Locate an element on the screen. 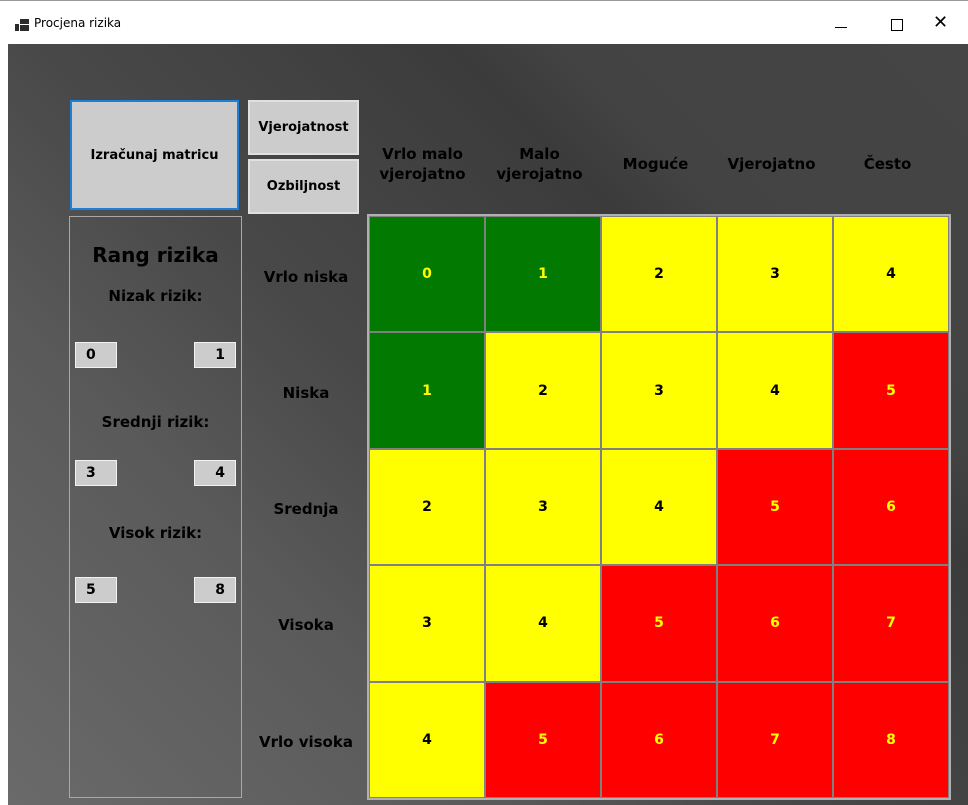 The height and width of the screenshot is (805, 968). row-header-medium: Srednja is located at coordinates (306, 508).